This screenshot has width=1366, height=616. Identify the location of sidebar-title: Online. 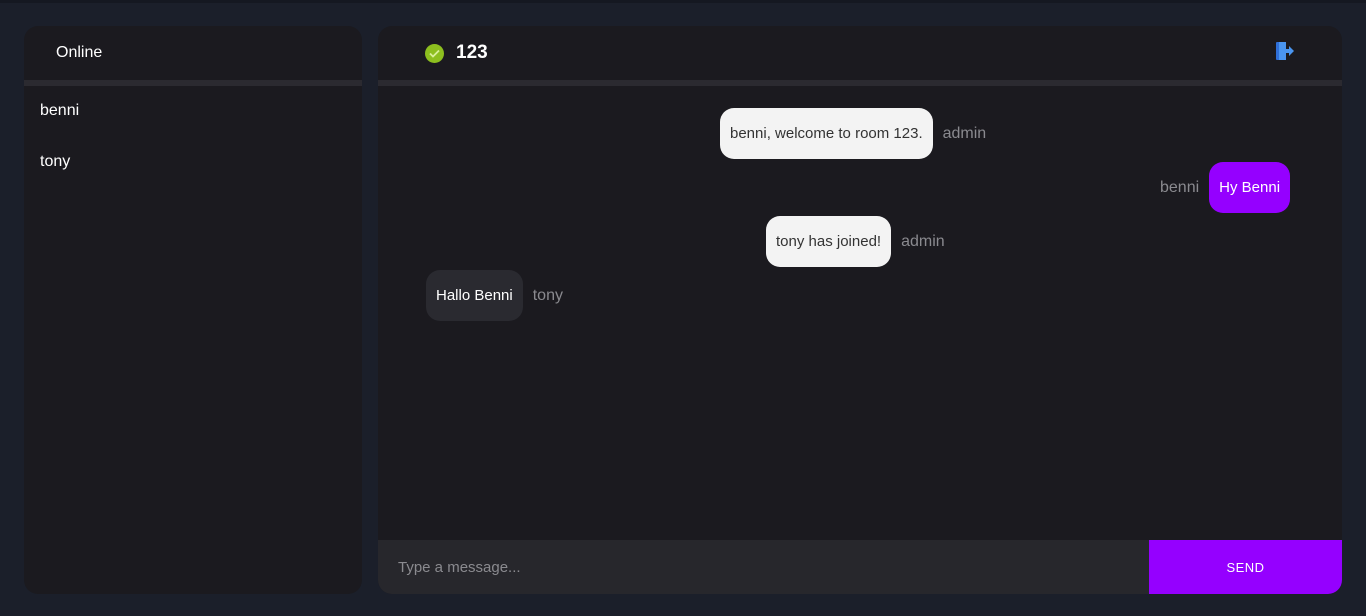
(79, 52).